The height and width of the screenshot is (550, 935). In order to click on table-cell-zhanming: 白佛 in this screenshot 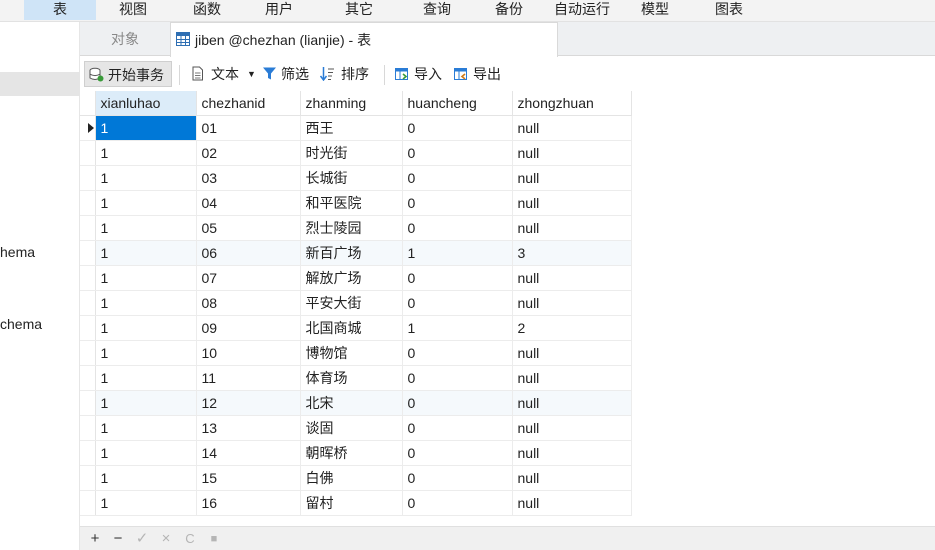, I will do `click(351, 478)`.